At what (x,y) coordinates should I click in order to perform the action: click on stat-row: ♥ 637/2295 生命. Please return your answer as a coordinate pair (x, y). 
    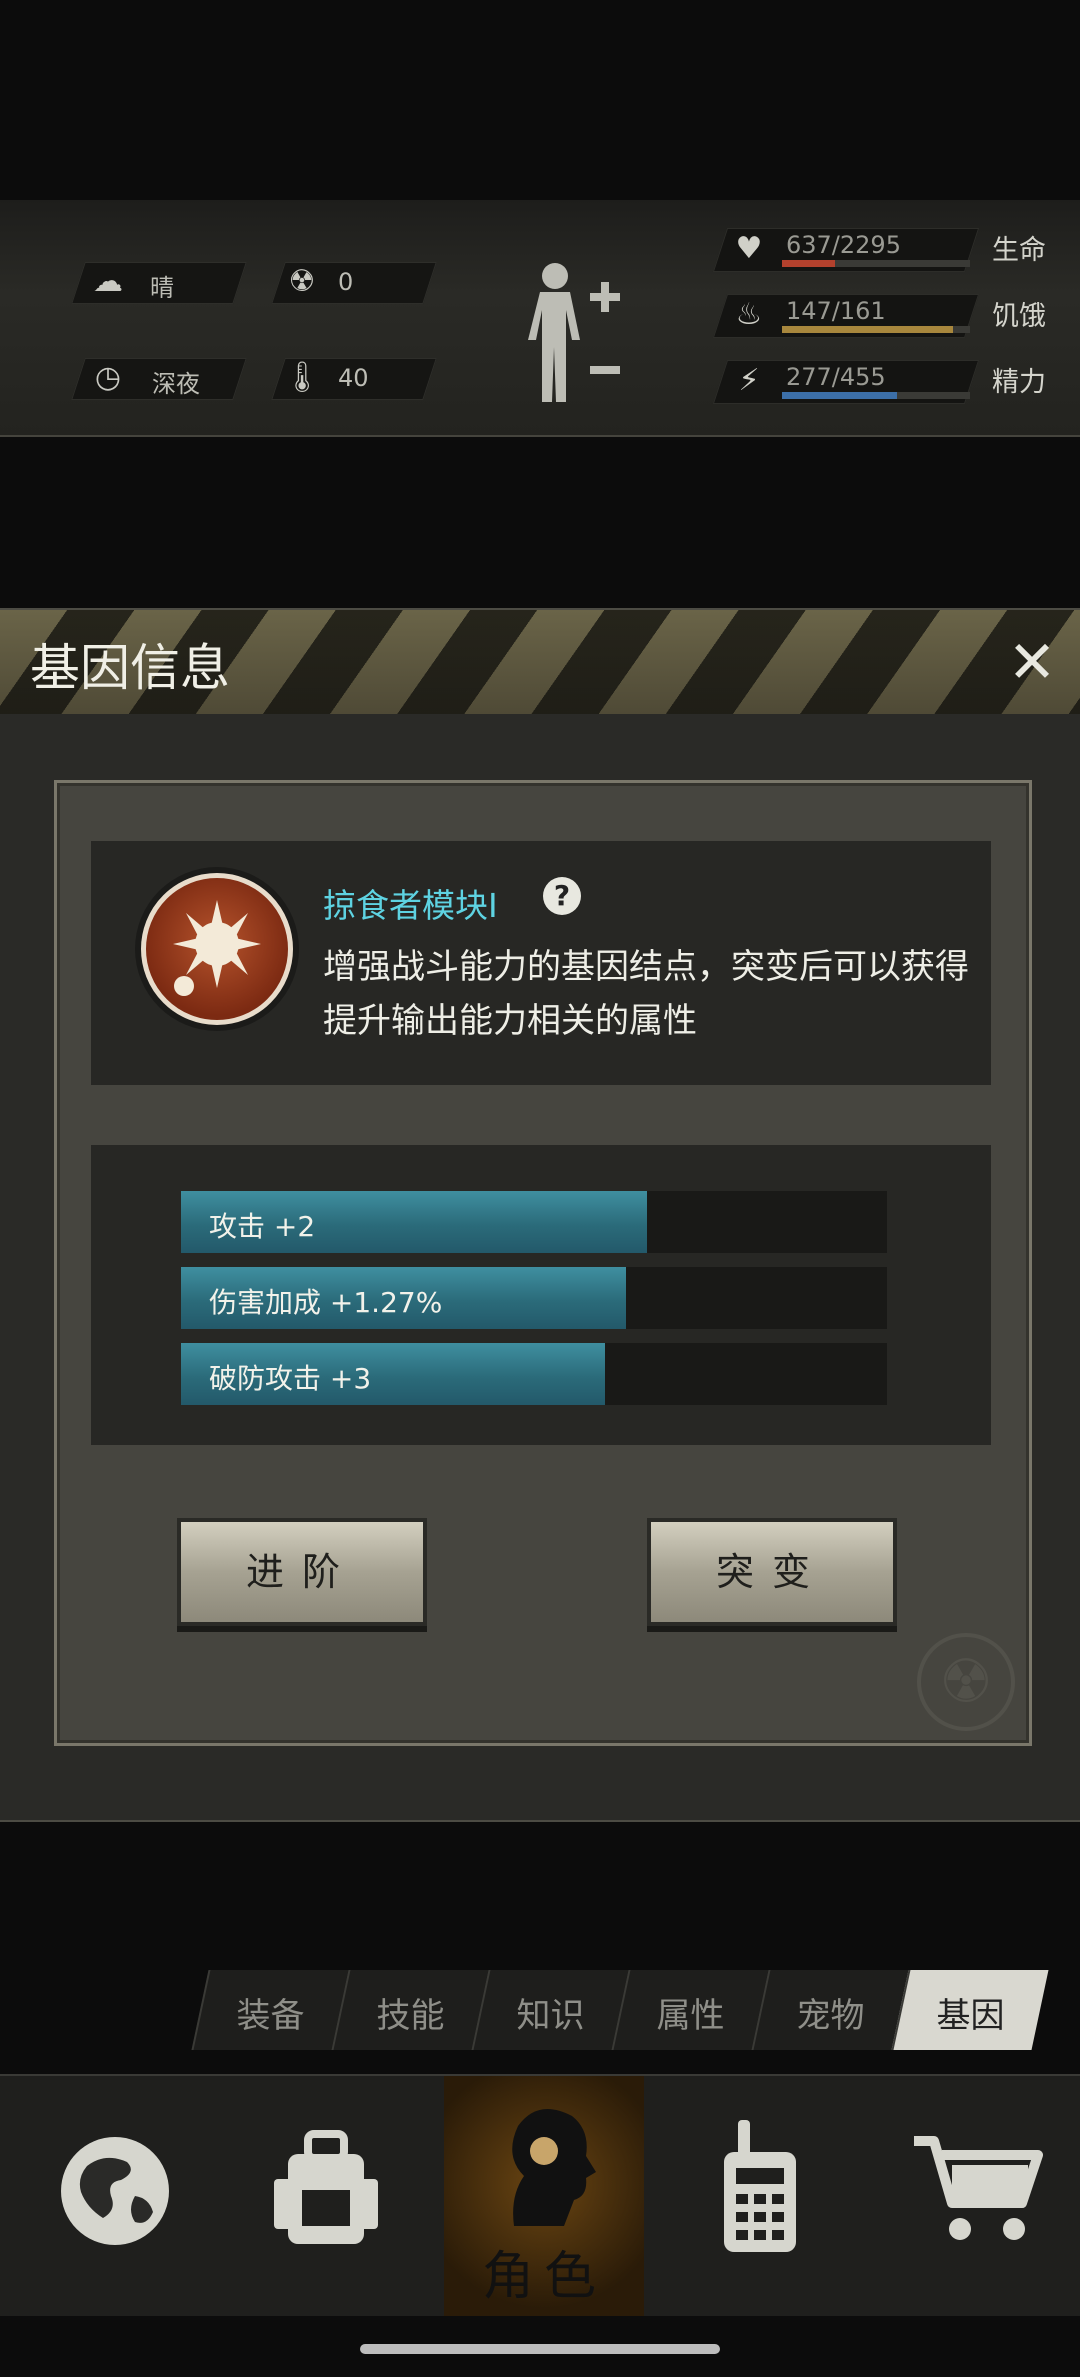
    Looking at the image, I should click on (886, 251).